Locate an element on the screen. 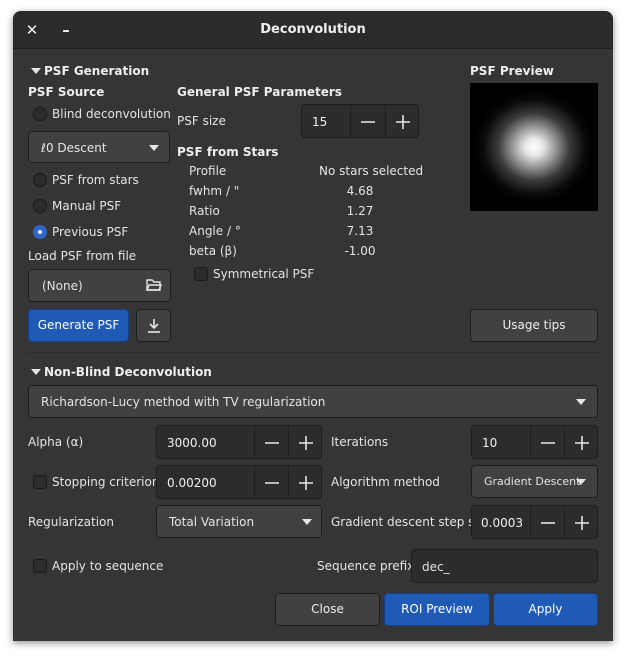  stopping-criterion-label: Stopping criterion is located at coordinates (105, 482).